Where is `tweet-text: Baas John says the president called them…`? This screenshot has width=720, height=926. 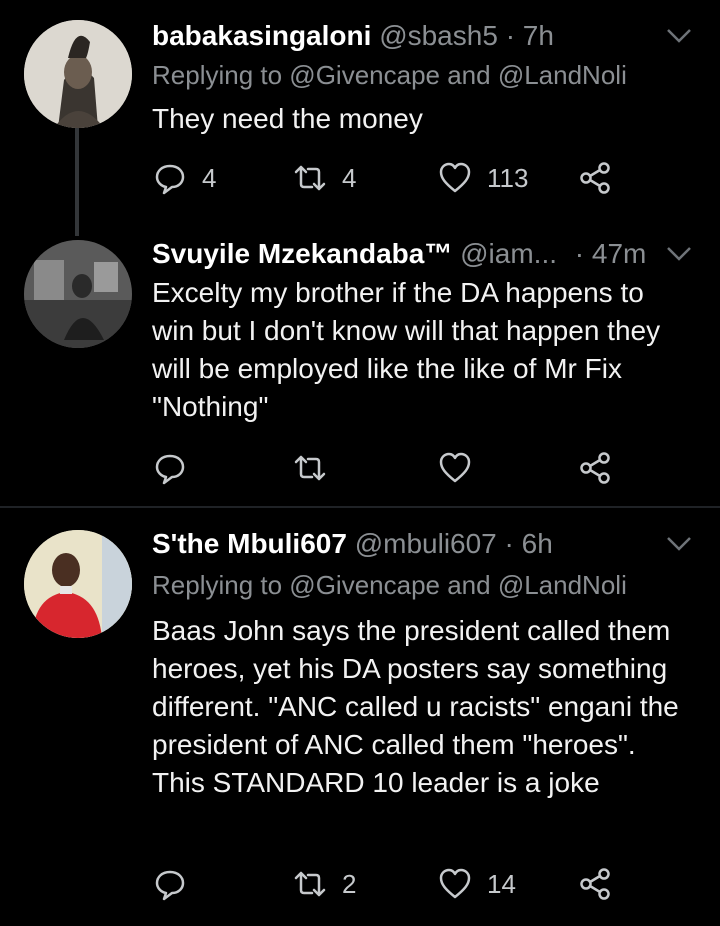 tweet-text: Baas John says the president called them… is located at coordinates (415, 706).